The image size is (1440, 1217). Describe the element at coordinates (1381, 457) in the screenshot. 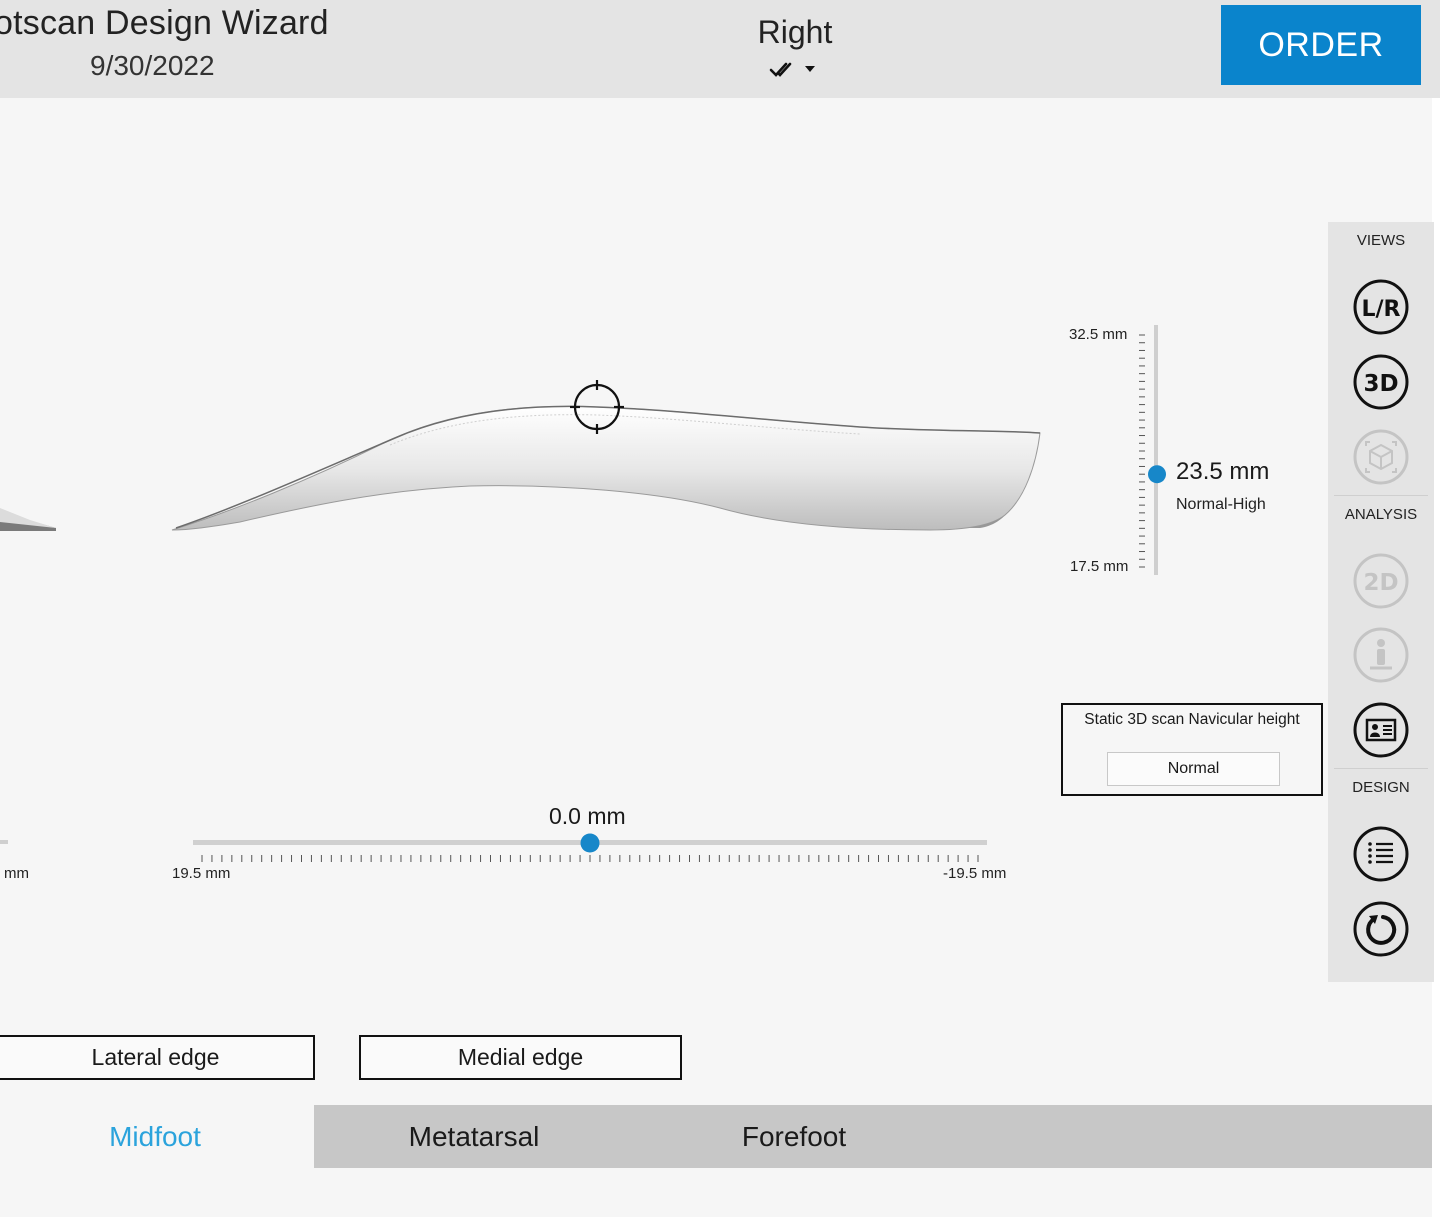

I see `cube-view-icon` at that location.